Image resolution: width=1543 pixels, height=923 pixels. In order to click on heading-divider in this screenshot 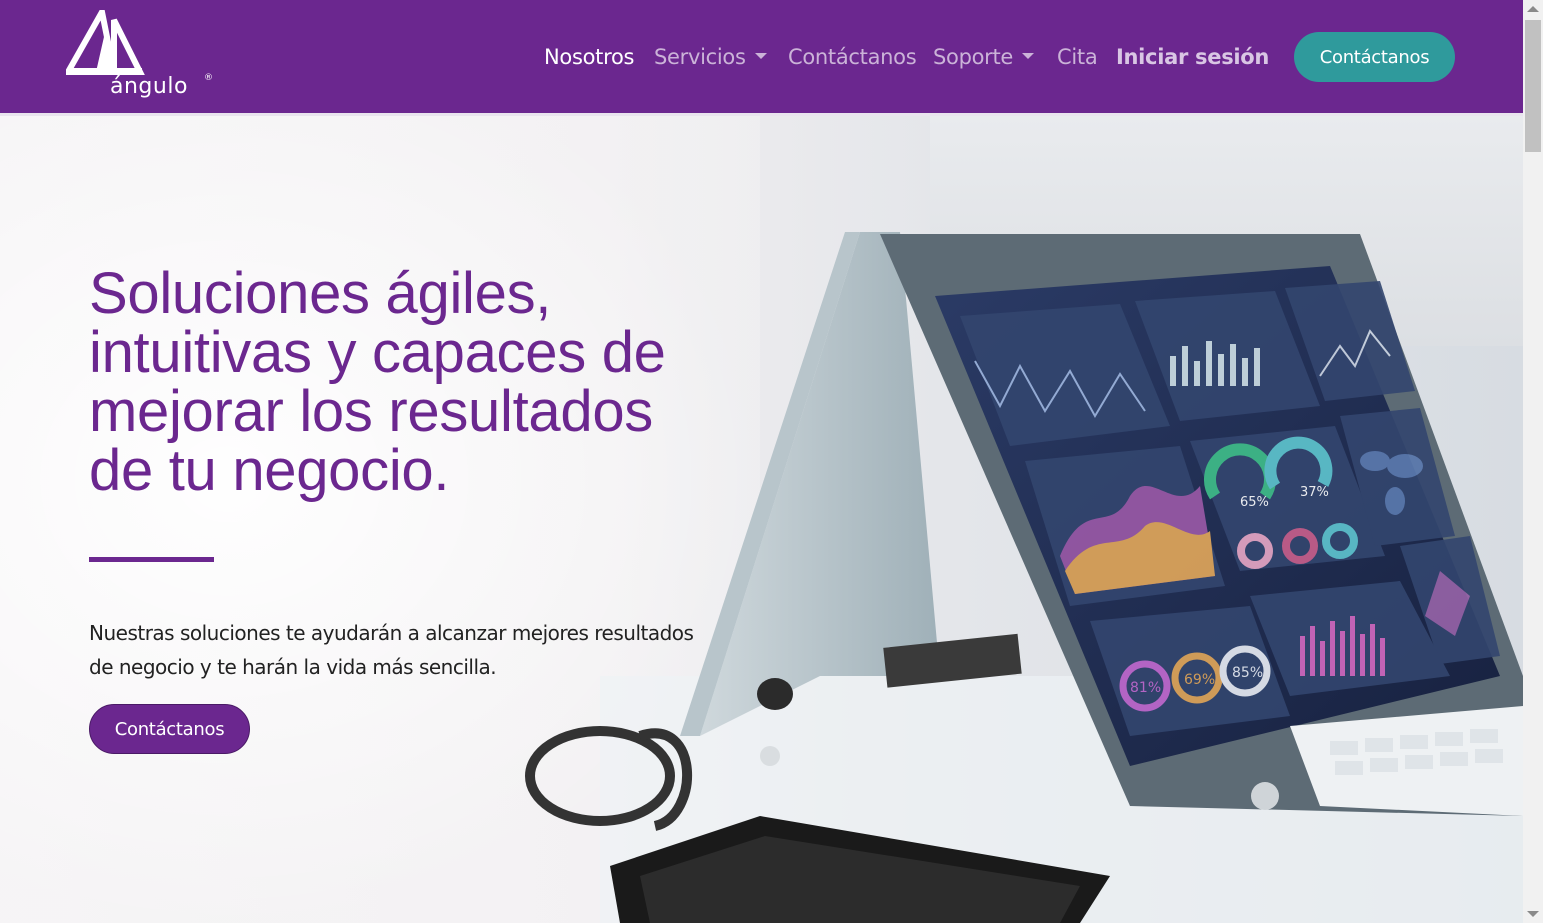, I will do `click(151, 559)`.